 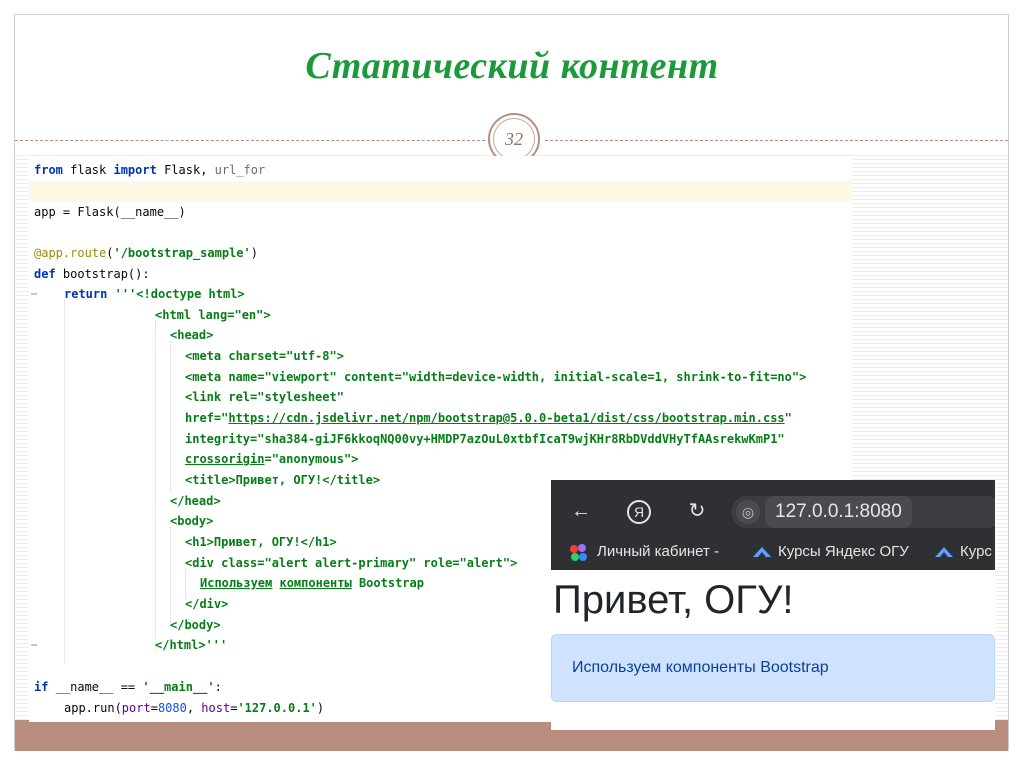 I want to click on address-bar: ◎ 127.0.0.1:8080, so click(x=863, y=512).